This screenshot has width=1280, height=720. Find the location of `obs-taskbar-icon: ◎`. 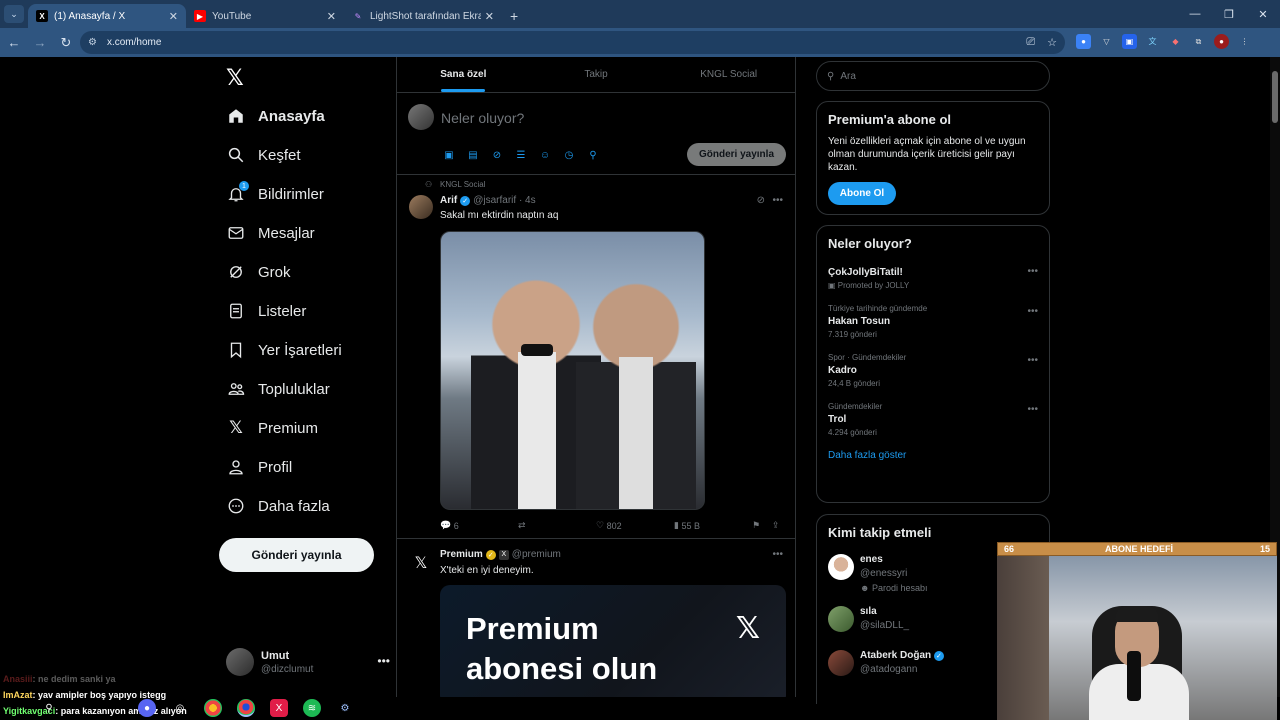

obs-taskbar-icon: ◎ is located at coordinates (180, 708).